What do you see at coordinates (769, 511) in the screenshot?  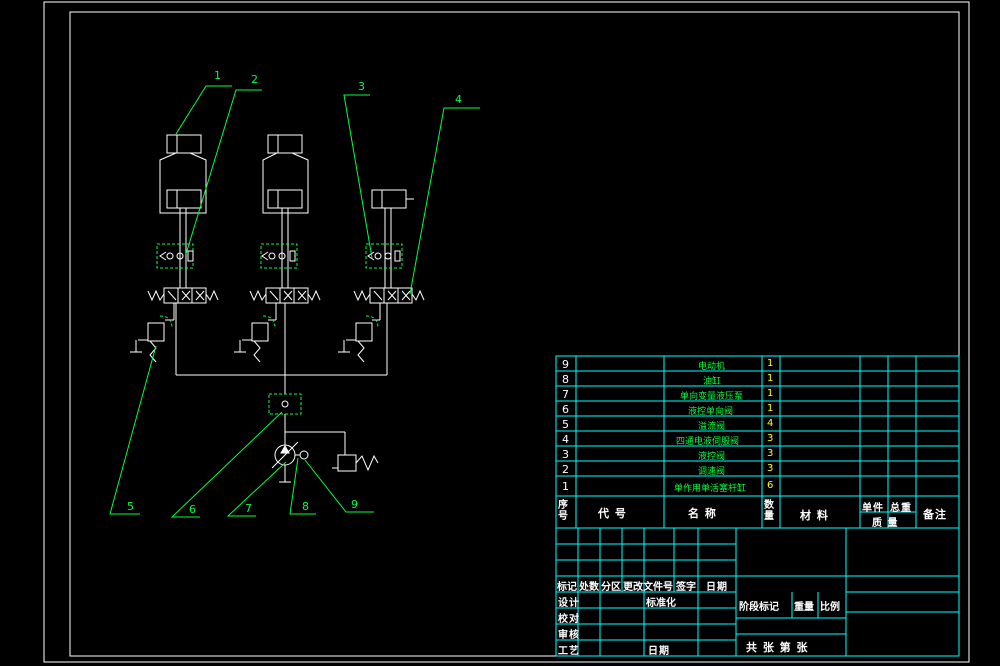 I see `bom-header-qty: 数量` at bounding box center [769, 511].